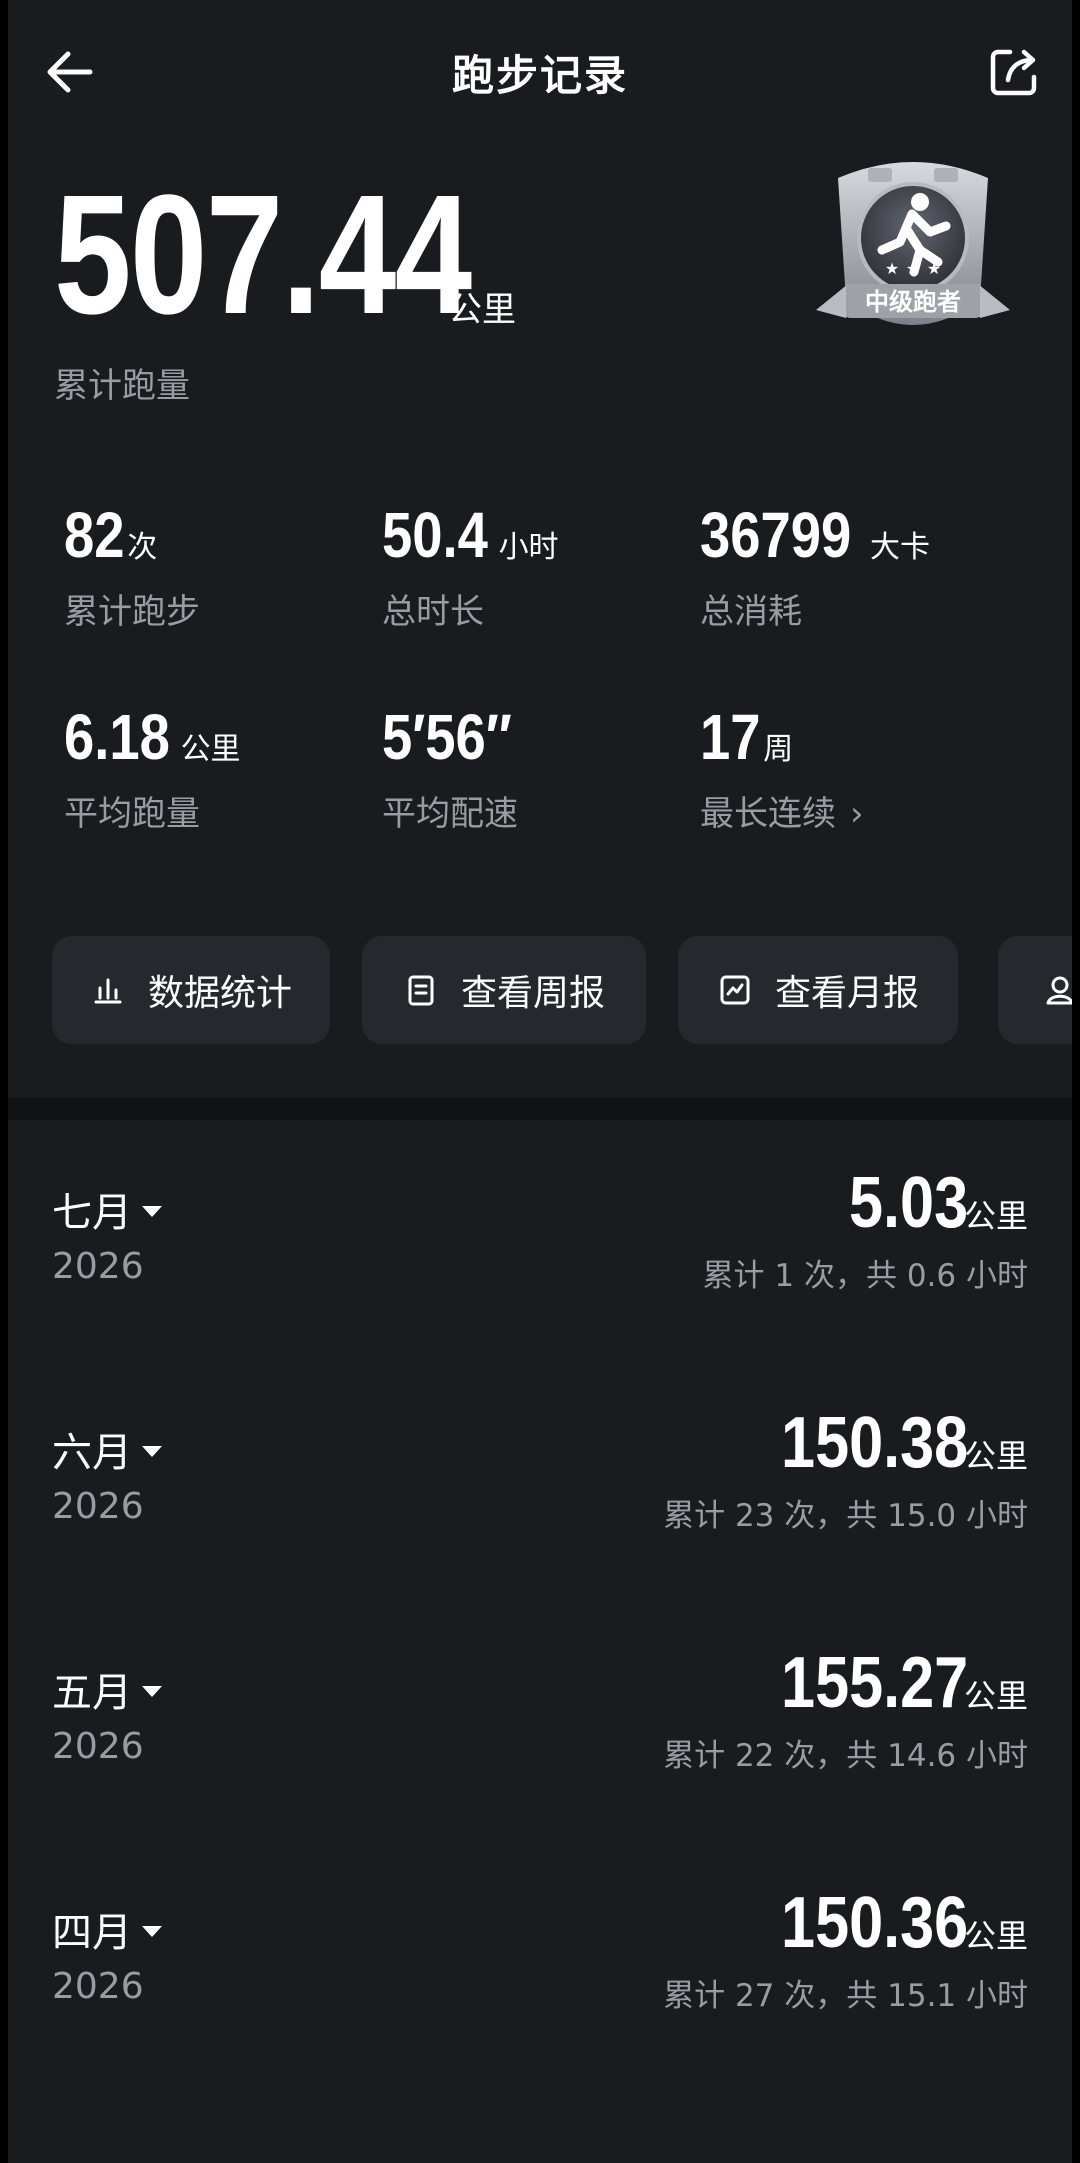  Describe the element at coordinates (482, 310) in the screenshot. I see `total-distance-unit: 公里` at that location.